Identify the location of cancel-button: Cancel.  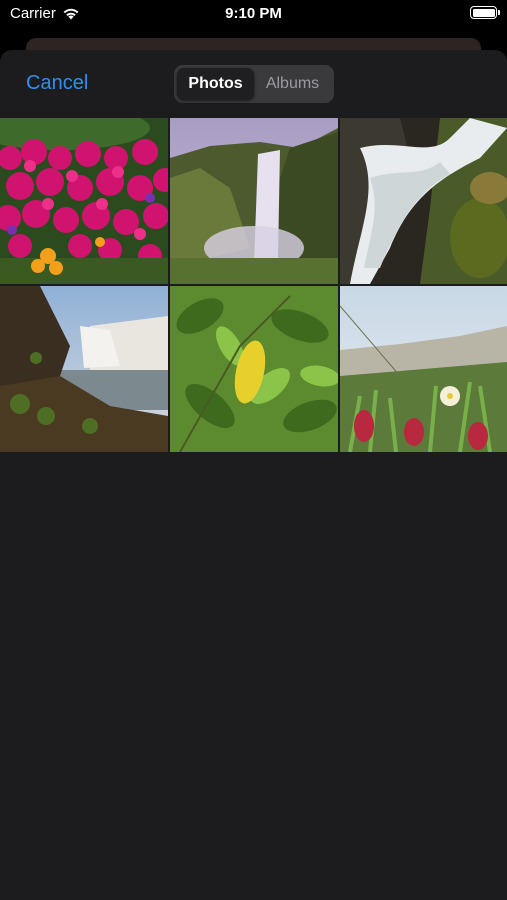
(57, 83).